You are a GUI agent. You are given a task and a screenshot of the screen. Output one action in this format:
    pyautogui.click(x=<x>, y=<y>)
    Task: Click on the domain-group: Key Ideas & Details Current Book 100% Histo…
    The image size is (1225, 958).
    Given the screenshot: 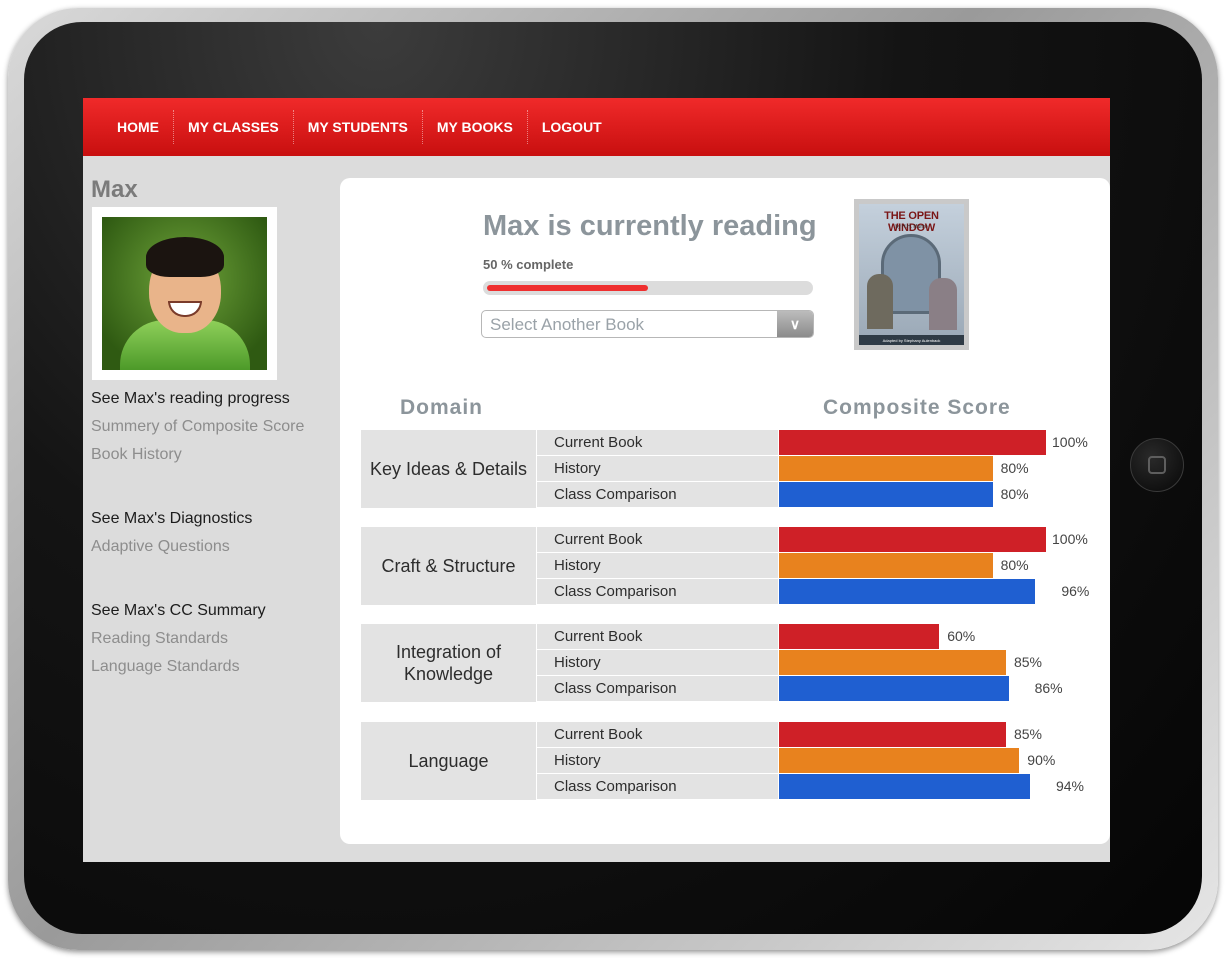 What is the action you would take?
    pyautogui.click(x=731, y=469)
    